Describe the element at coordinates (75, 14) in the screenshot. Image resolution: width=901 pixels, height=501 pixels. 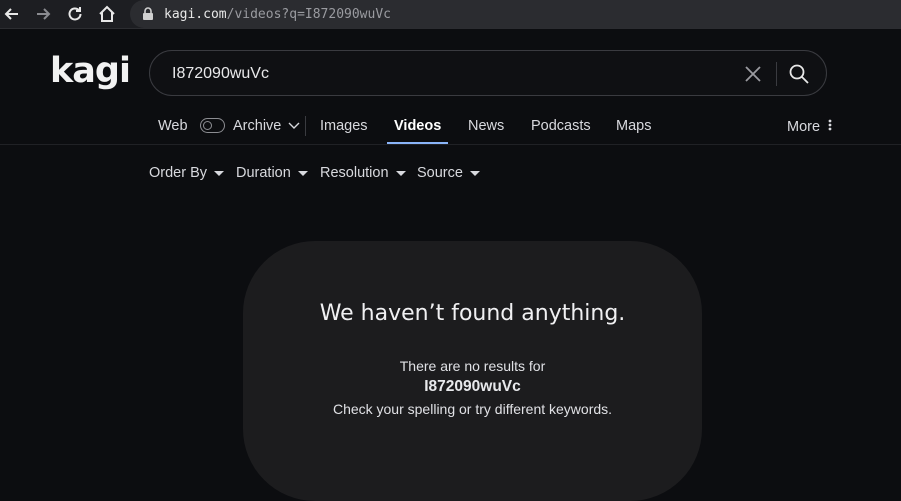
I see `reload-icon` at that location.